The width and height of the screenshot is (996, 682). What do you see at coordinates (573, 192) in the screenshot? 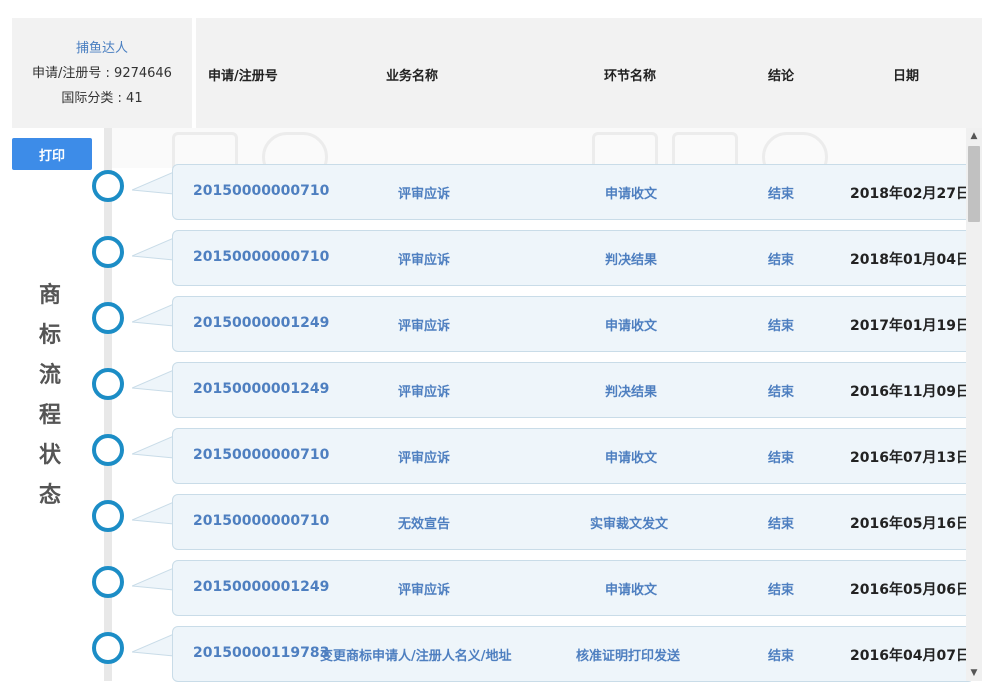
I see `timeline-entry-card: 20150000000710 评审应诉 申请收文 结束 2018年02月27日` at bounding box center [573, 192].